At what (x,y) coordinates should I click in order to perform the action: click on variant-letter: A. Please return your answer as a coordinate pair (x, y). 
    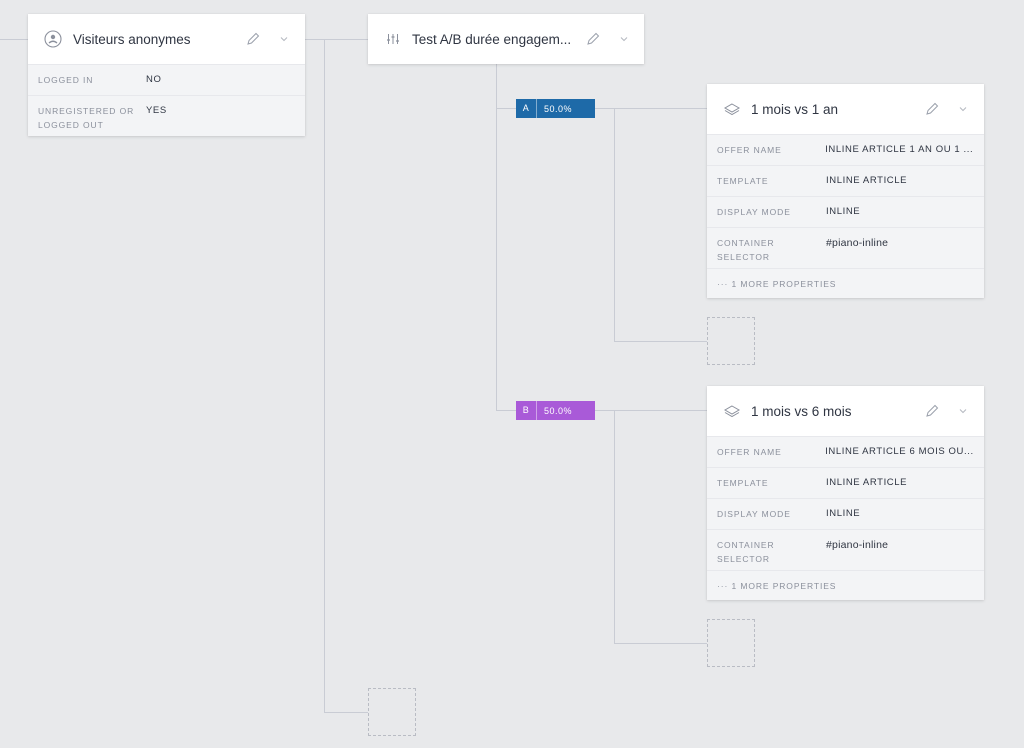
    Looking at the image, I should click on (526, 108).